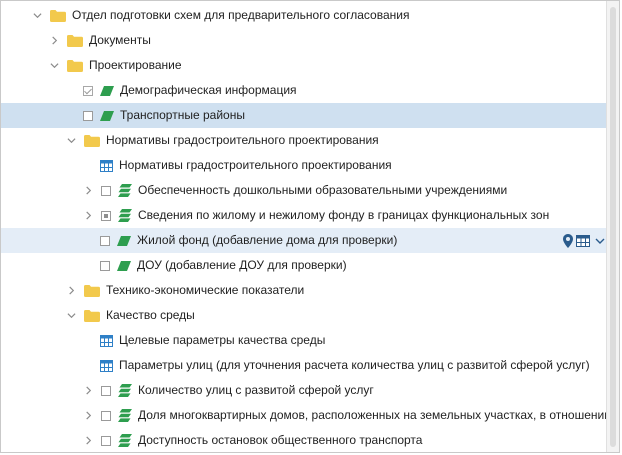  What do you see at coordinates (256, 390) in the screenshot?
I see `tree-row-label: Количество улиц с развитой сферой услуг` at bounding box center [256, 390].